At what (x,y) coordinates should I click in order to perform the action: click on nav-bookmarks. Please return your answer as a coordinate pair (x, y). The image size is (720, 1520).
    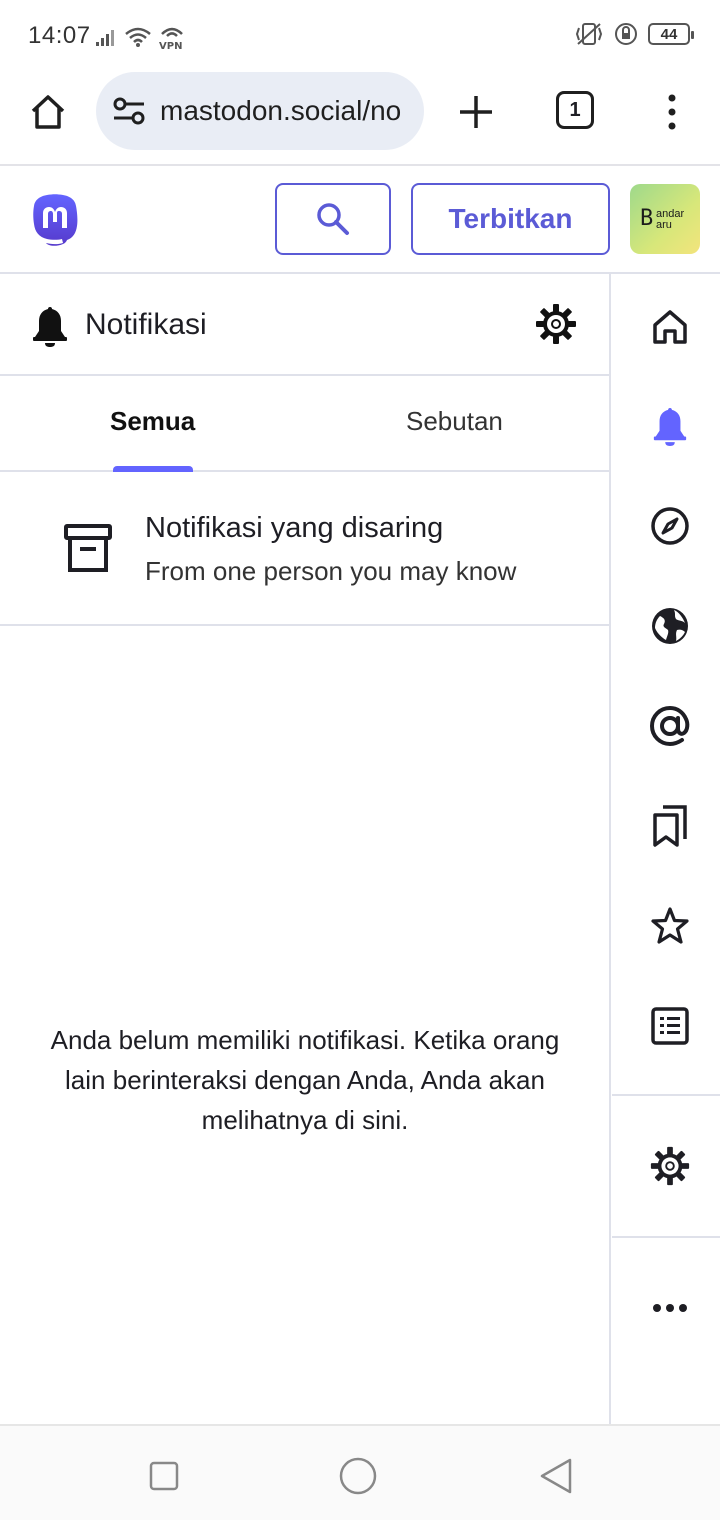
    Looking at the image, I should click on (670, 826).